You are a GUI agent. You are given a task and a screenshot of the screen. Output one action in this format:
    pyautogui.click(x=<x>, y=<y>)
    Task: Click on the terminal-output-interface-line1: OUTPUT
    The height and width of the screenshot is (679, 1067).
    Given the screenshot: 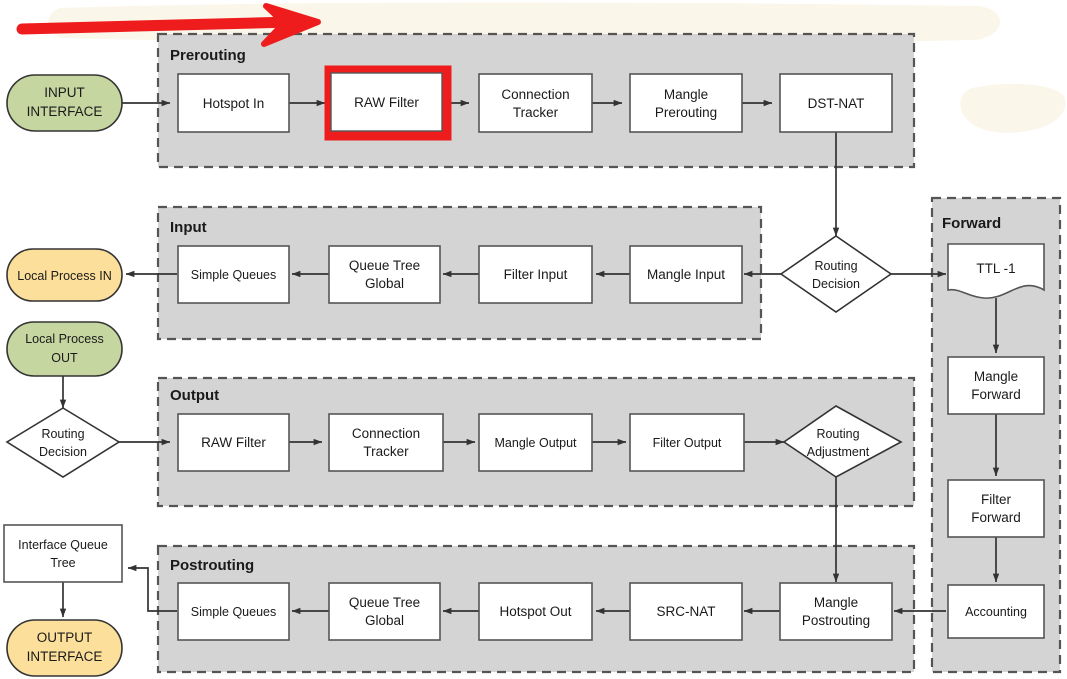 What is the action you would take?
    pyautogui.click(x=65, y=637)
    